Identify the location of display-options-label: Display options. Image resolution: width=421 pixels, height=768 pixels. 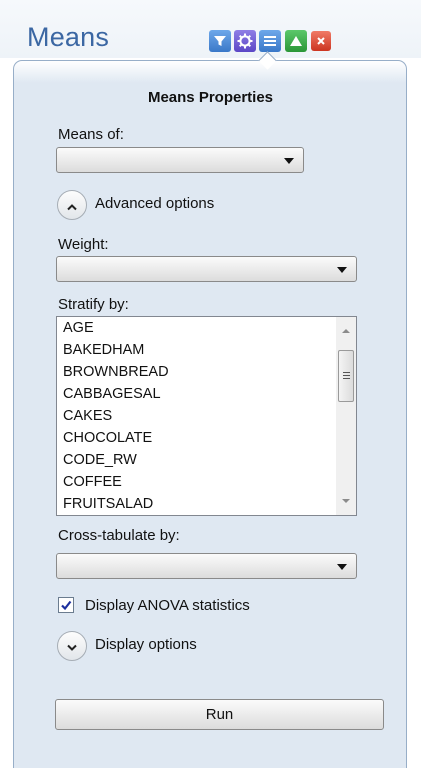
(146, 644).